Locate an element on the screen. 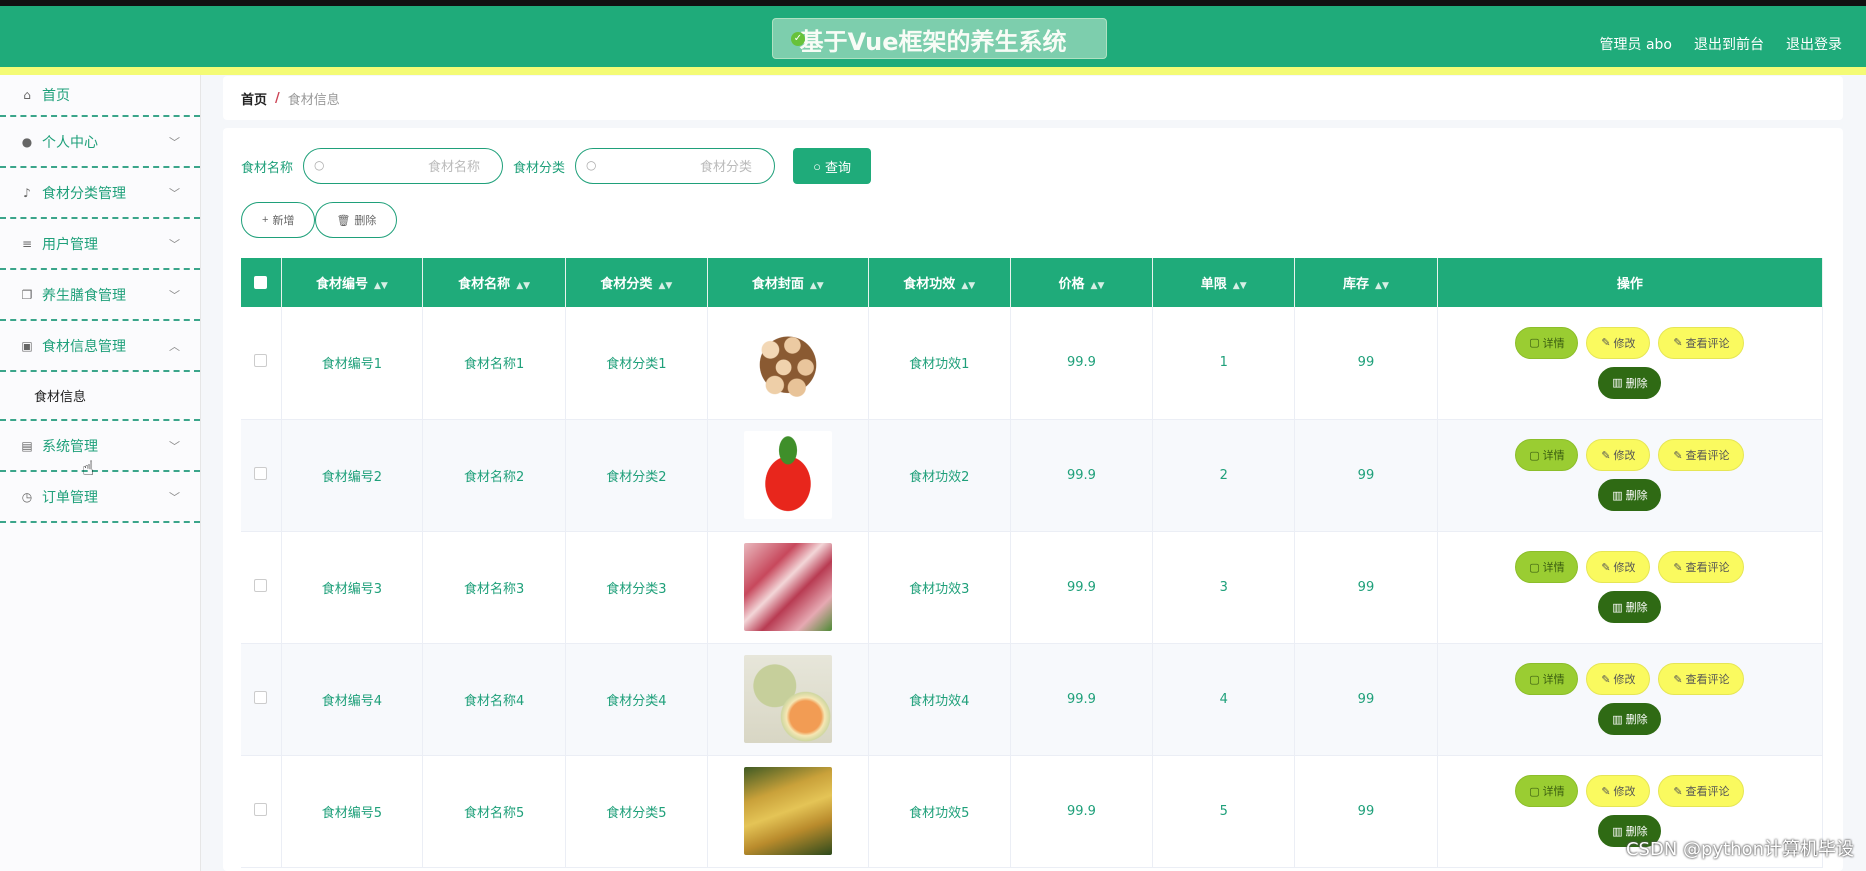  name-search-input is located at coordinates (414, 166).